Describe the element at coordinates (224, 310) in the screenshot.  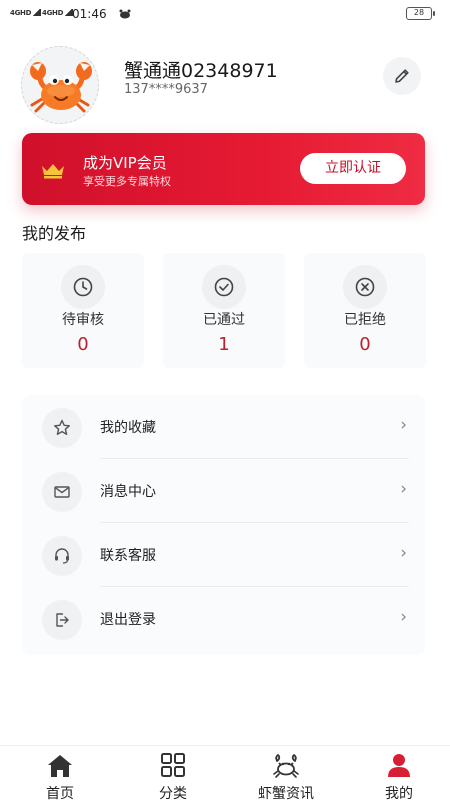
I see `stat-approved: 已通过 1` at that location.